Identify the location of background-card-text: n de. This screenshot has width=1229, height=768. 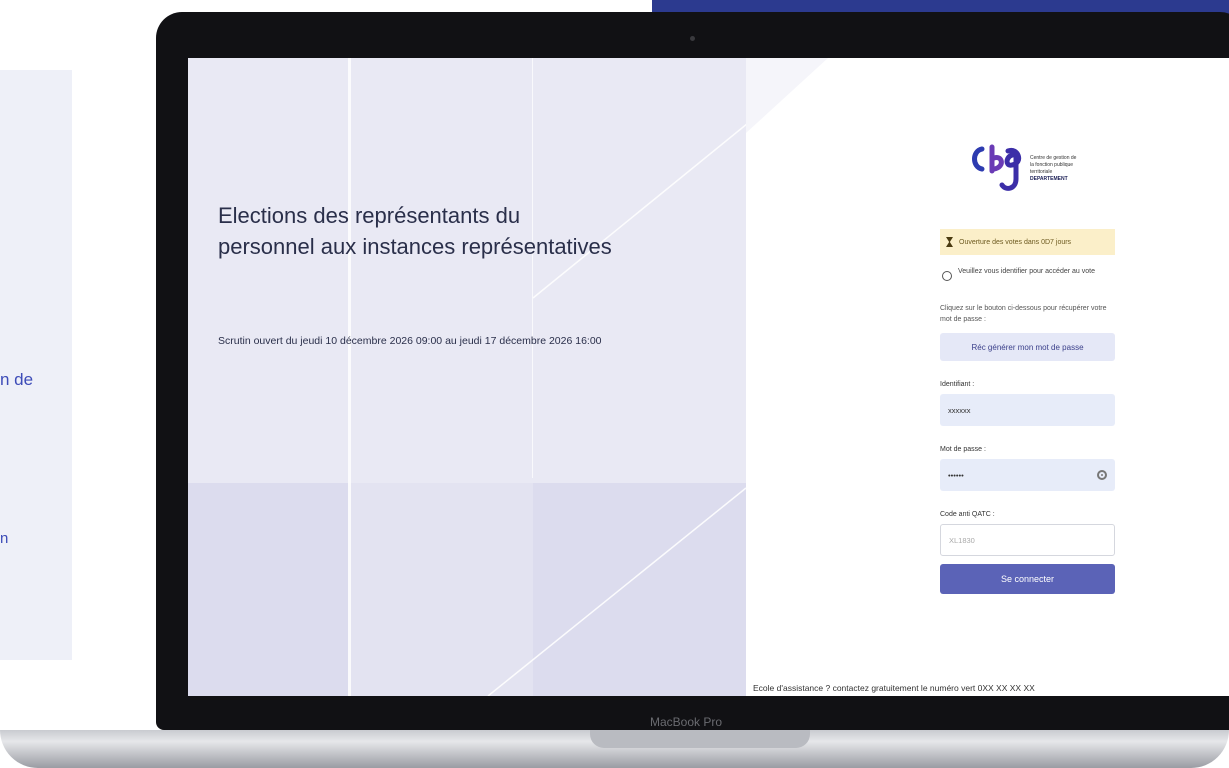
(17, 379).